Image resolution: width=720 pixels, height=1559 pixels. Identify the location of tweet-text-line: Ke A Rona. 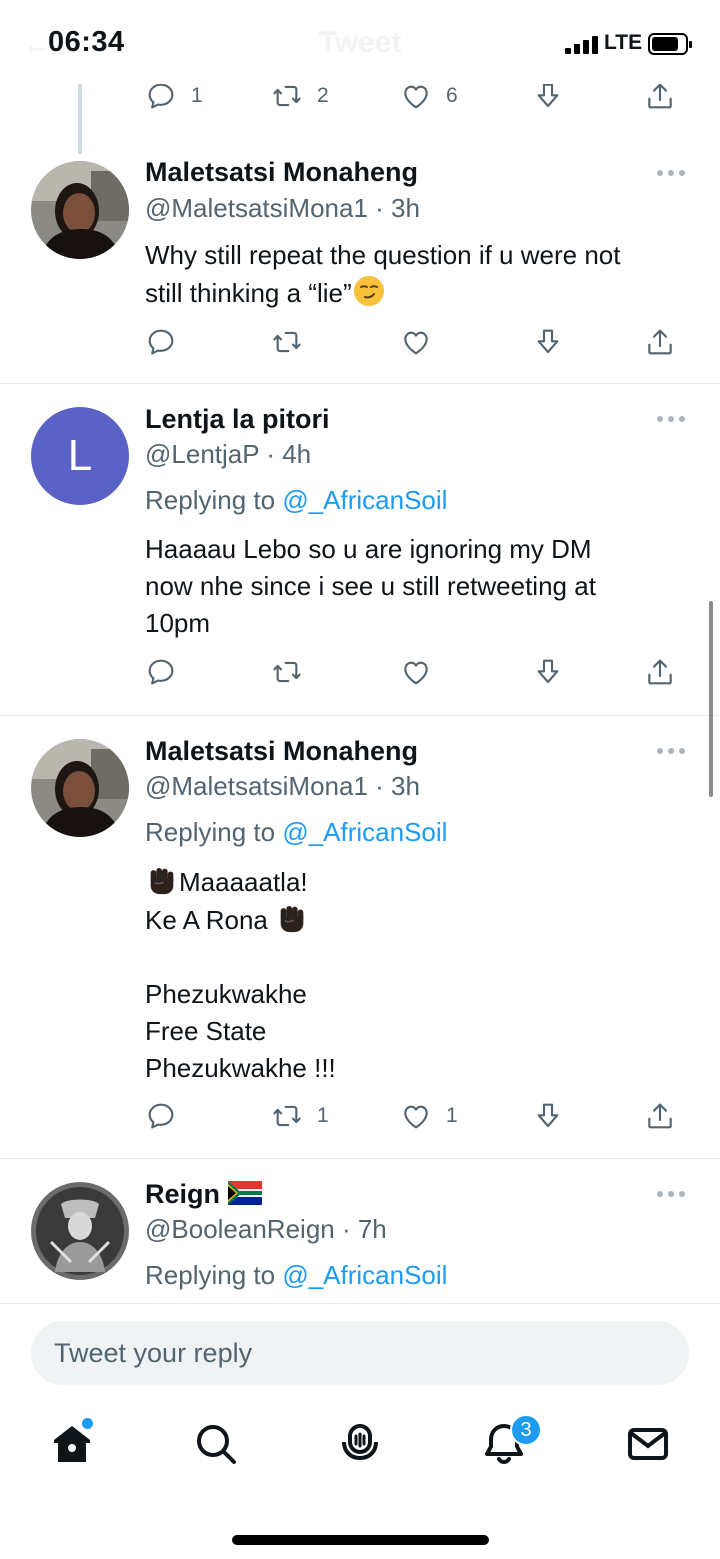
(417, 920).